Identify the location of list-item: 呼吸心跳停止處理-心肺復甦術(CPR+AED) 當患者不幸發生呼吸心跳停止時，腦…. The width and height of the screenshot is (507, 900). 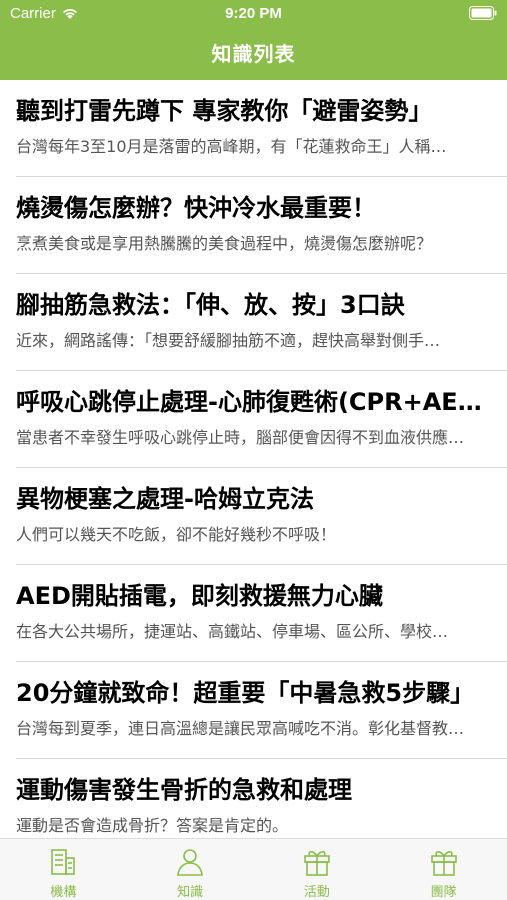
(261, 419).